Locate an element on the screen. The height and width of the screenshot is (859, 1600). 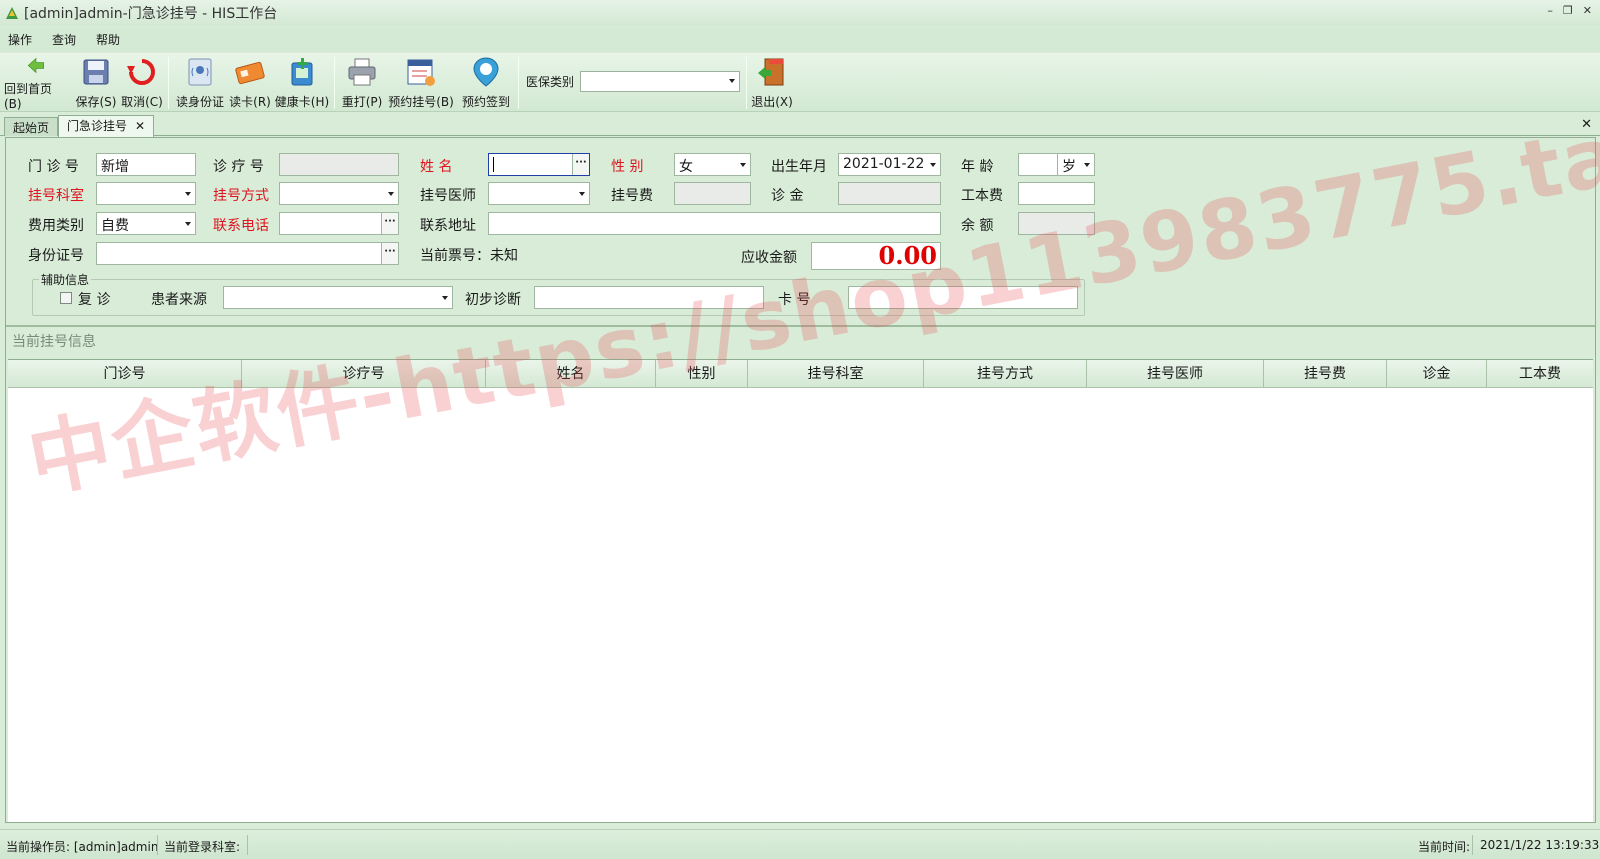
amount-due-label: 应收金额 is located at coordinates (769, 258).